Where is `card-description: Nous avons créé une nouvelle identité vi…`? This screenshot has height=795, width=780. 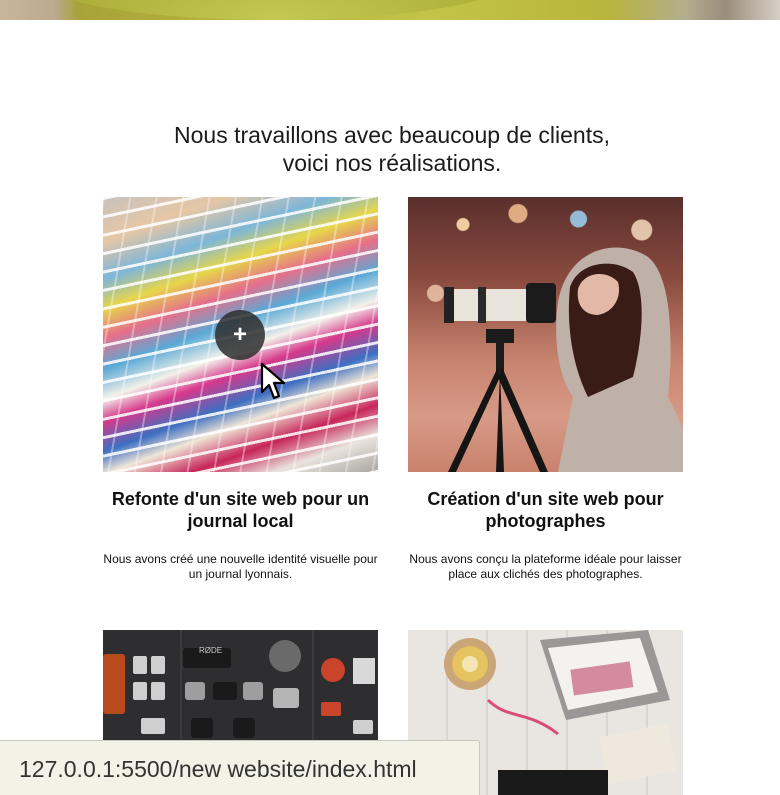 card-description: Nous avons créé une nouvelle identité vi… is located at coordinates (240, 567).